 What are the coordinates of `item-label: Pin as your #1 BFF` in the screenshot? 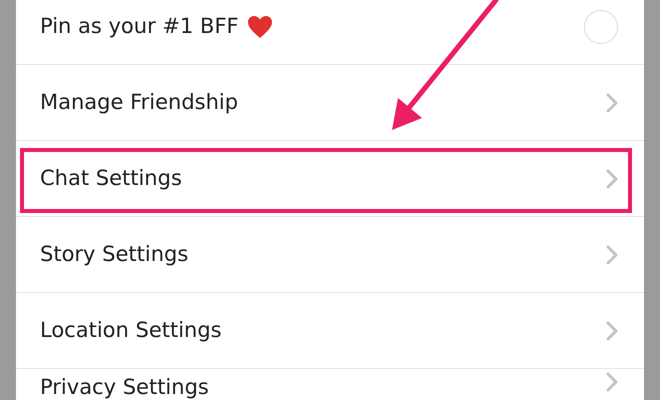 It's located at (139, 26).